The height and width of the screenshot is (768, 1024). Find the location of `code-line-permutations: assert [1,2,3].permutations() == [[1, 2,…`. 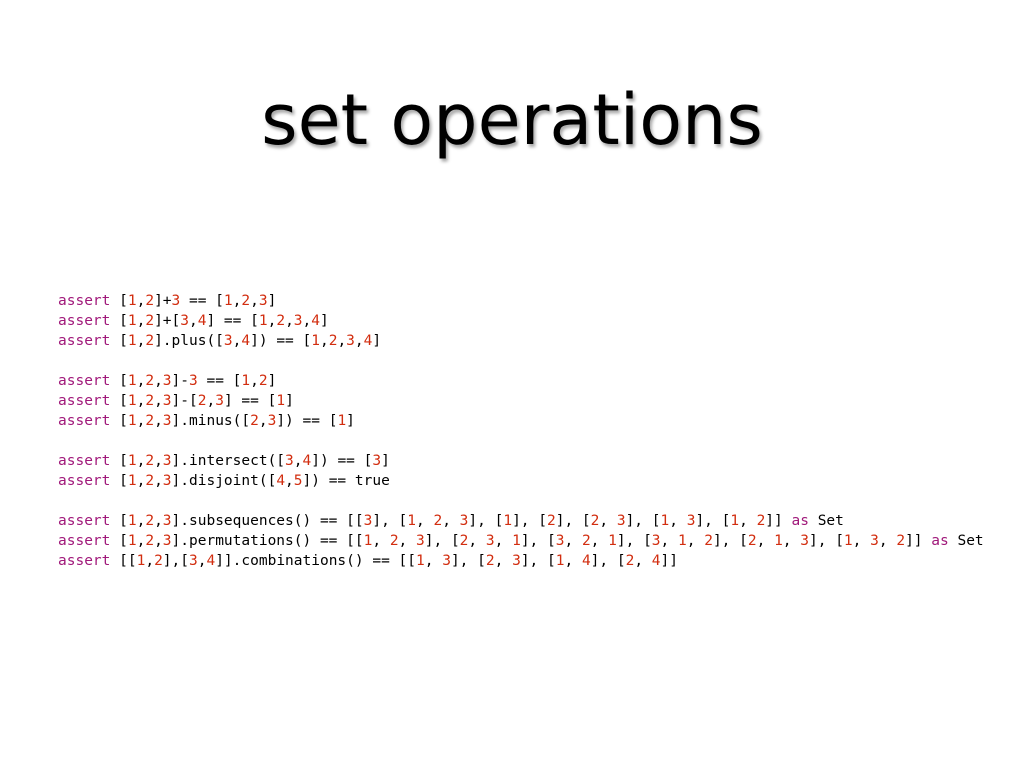

code-line-permutations: assert [1,2,3].permutations() == [[1, 2,… is located at coordinates (521, 541).